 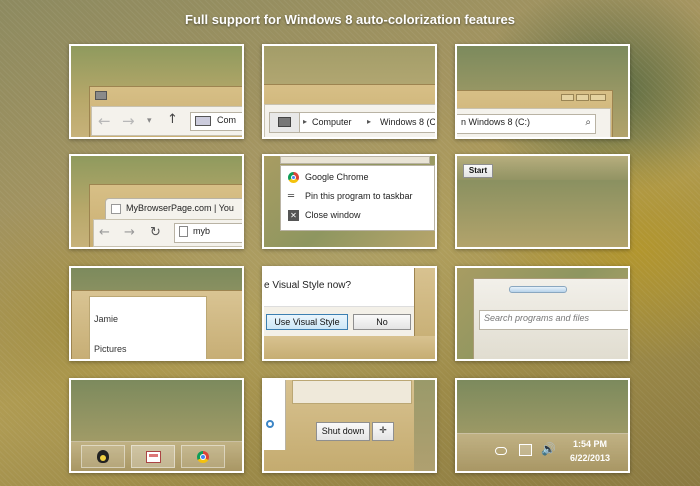 What do you see at coordinates (270, 424) in the screenshot?
I see `search-icon` at bounding box center [270, 424].